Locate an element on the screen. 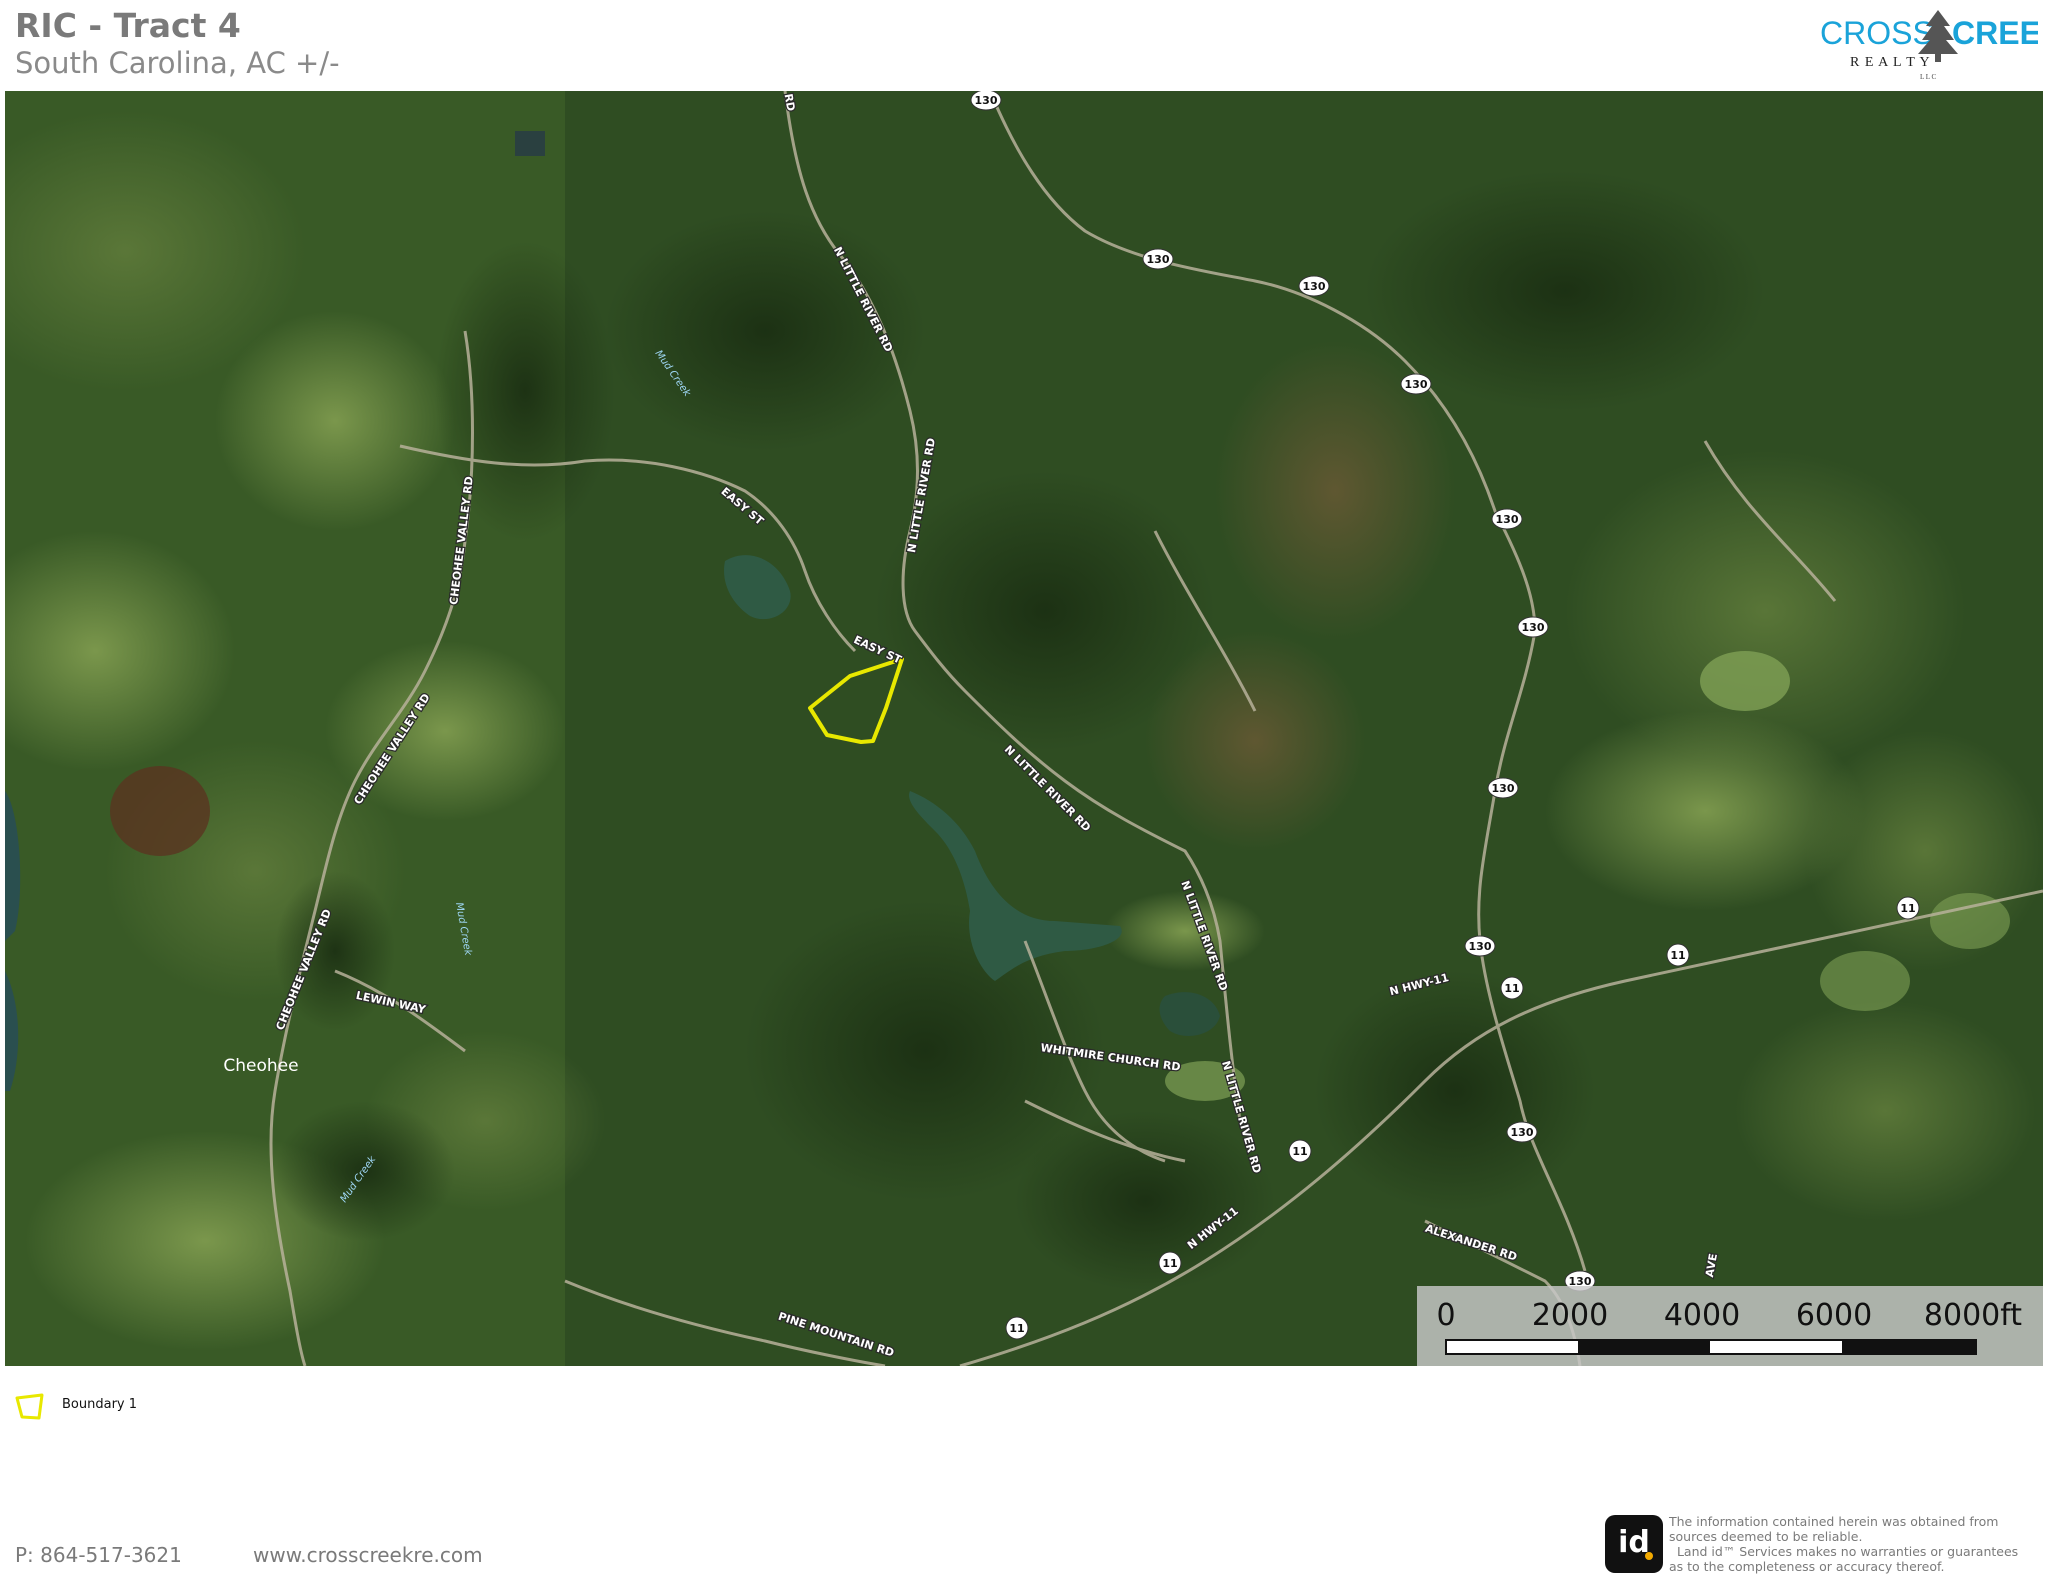  map-title: RIC - Tract 4 is located at coordinates (128, 25).